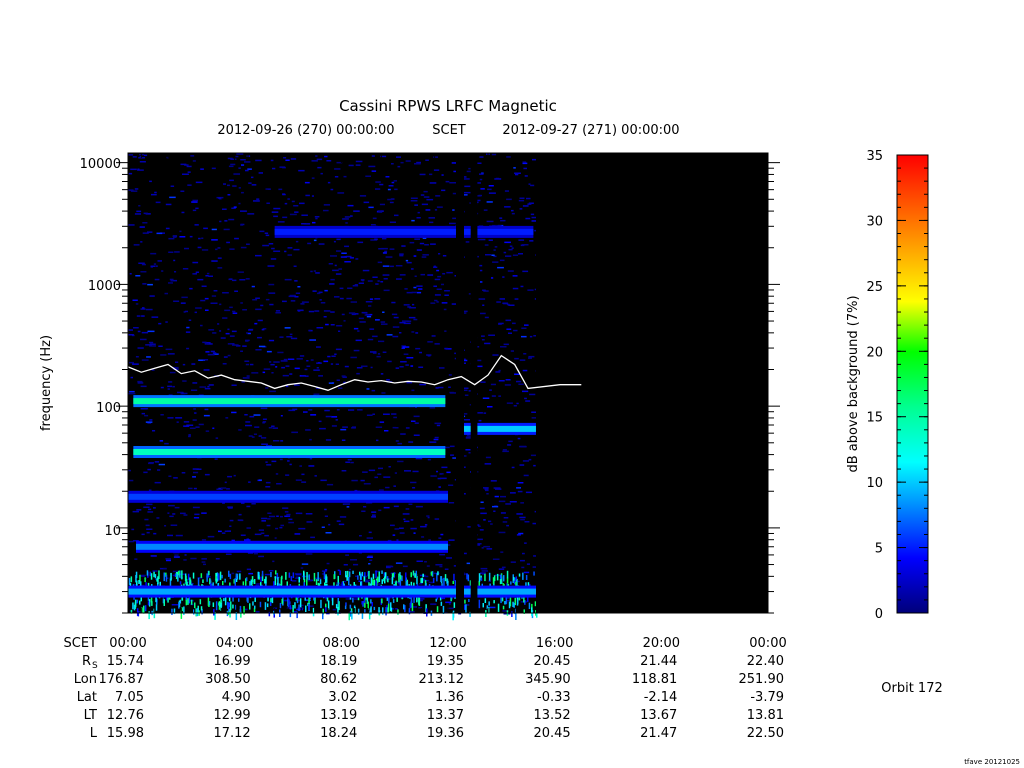 This screenshot has height=768, width=1024. Describe the element at coordinates (288, 496) in the screenshot. I see `emission-band` at that location.